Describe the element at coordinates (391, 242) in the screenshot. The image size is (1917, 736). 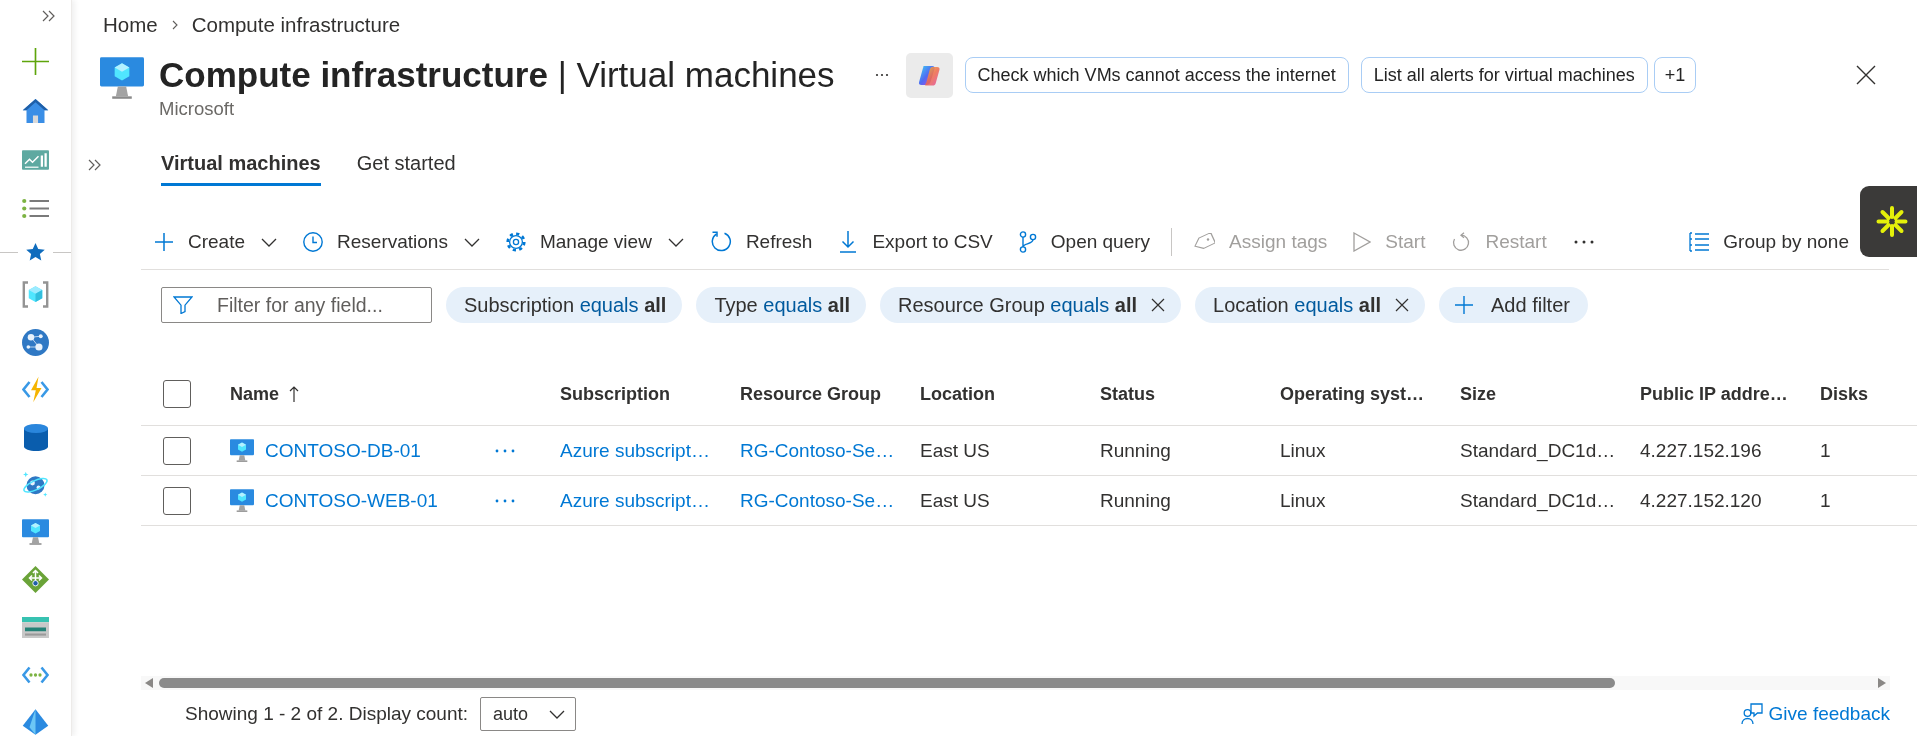
I see `toolbar-button: Reservations` at that location.